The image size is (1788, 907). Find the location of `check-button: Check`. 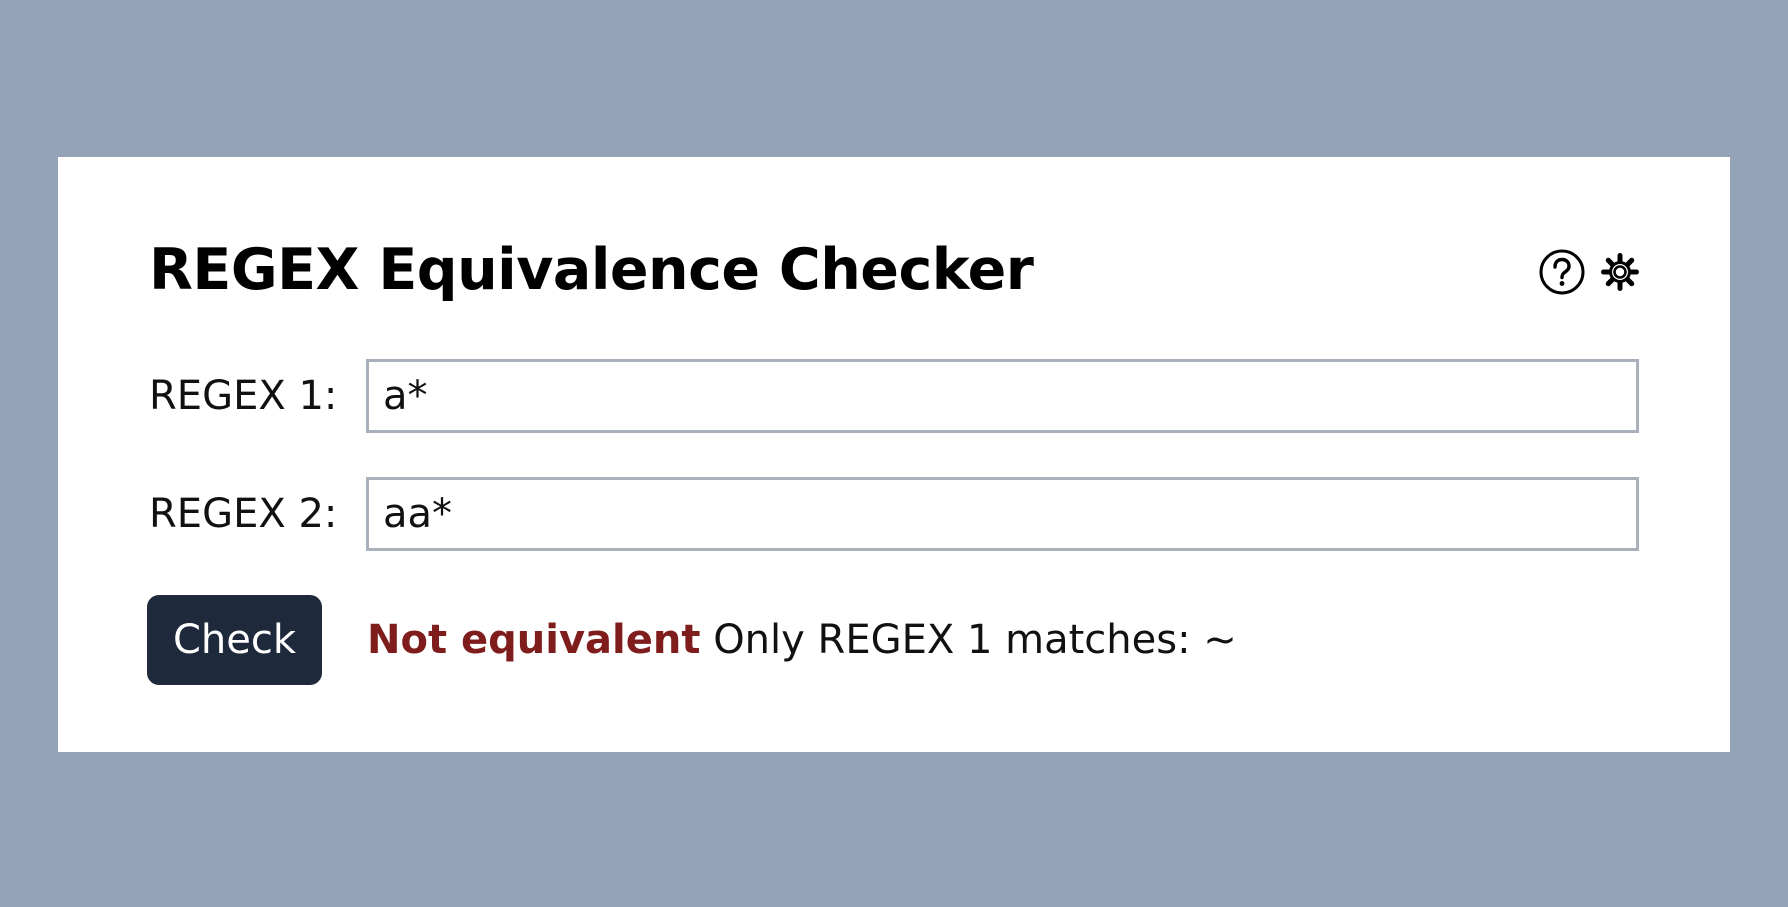

check-button: Check is located at coordinates (234, 640).